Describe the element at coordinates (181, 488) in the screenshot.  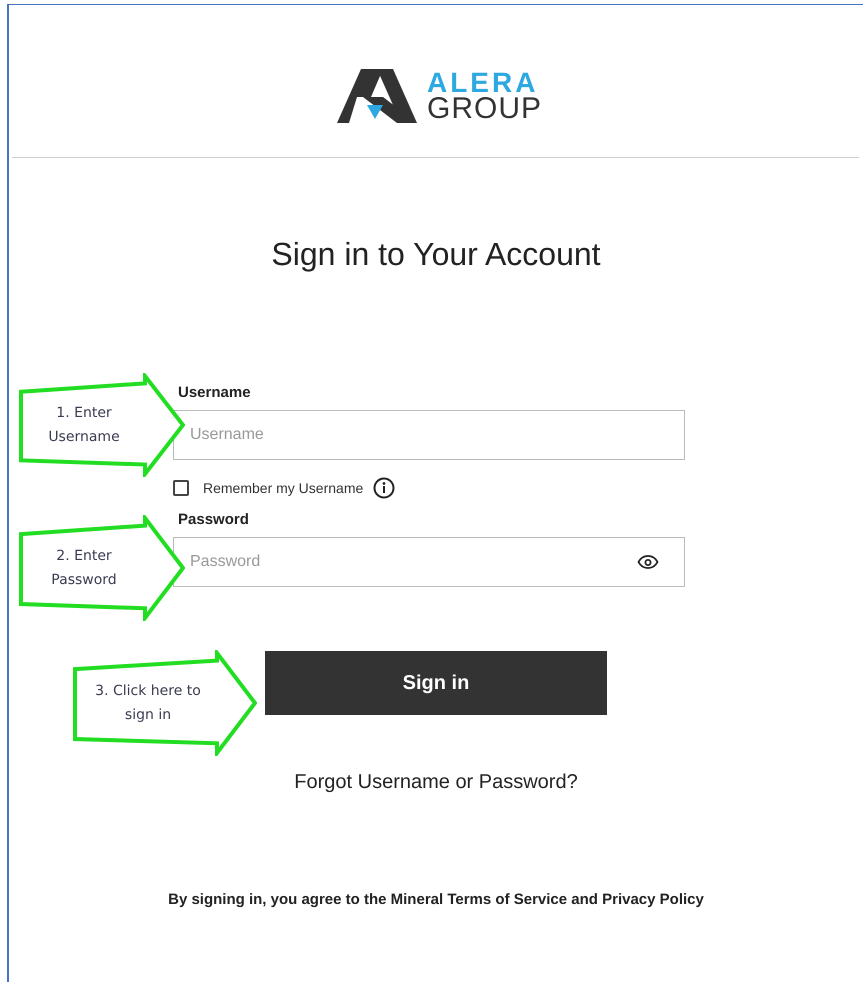
I see `remember-checkbox` at that location.